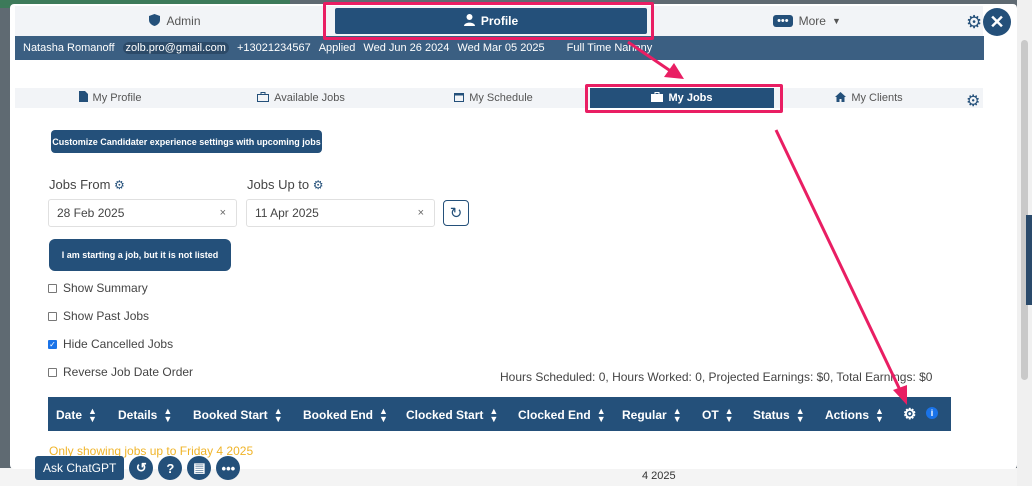 The image size is (1032, 486). What do you see at coordinates (974, 22) in the screenshot?
I see `settings-gear-icon: ⚙` at bounding box center [974, 22].